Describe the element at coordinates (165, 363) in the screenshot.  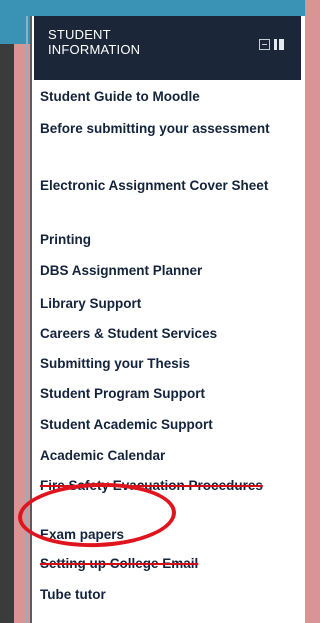
I see `link-submitting-thesis: Submitting your Thesis` at that location.